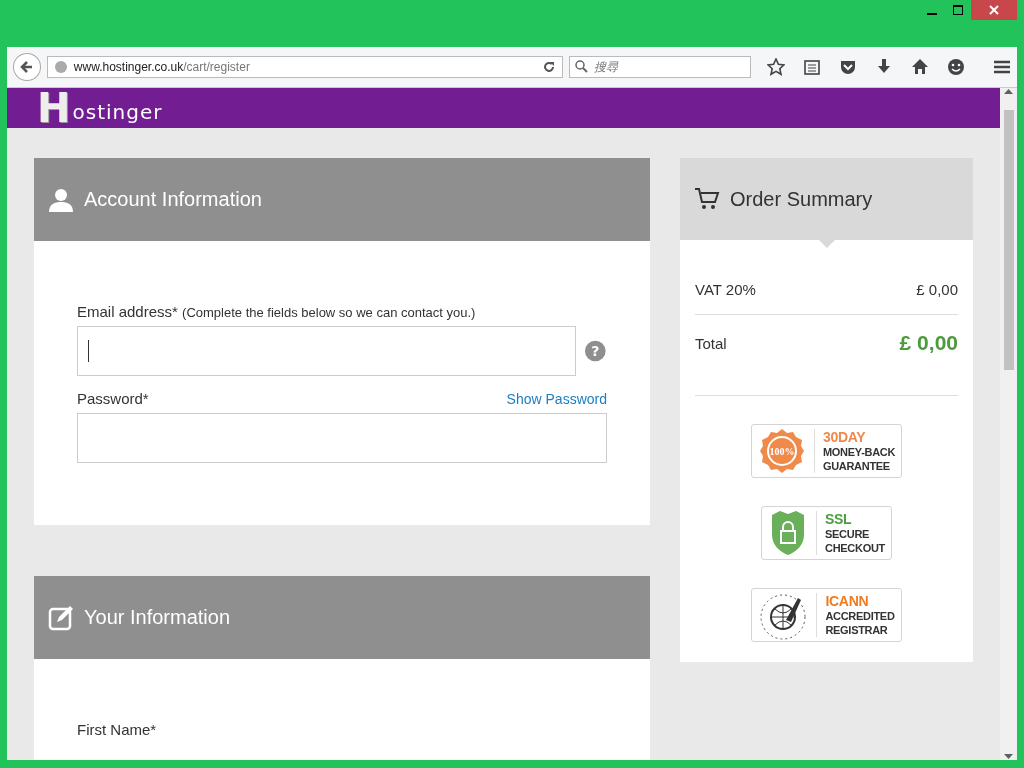 The height and width of the screenshot is (768, 1024). Describe the element at coordinates (581, 66) in the screenshot. I see `search-icon` at that location.